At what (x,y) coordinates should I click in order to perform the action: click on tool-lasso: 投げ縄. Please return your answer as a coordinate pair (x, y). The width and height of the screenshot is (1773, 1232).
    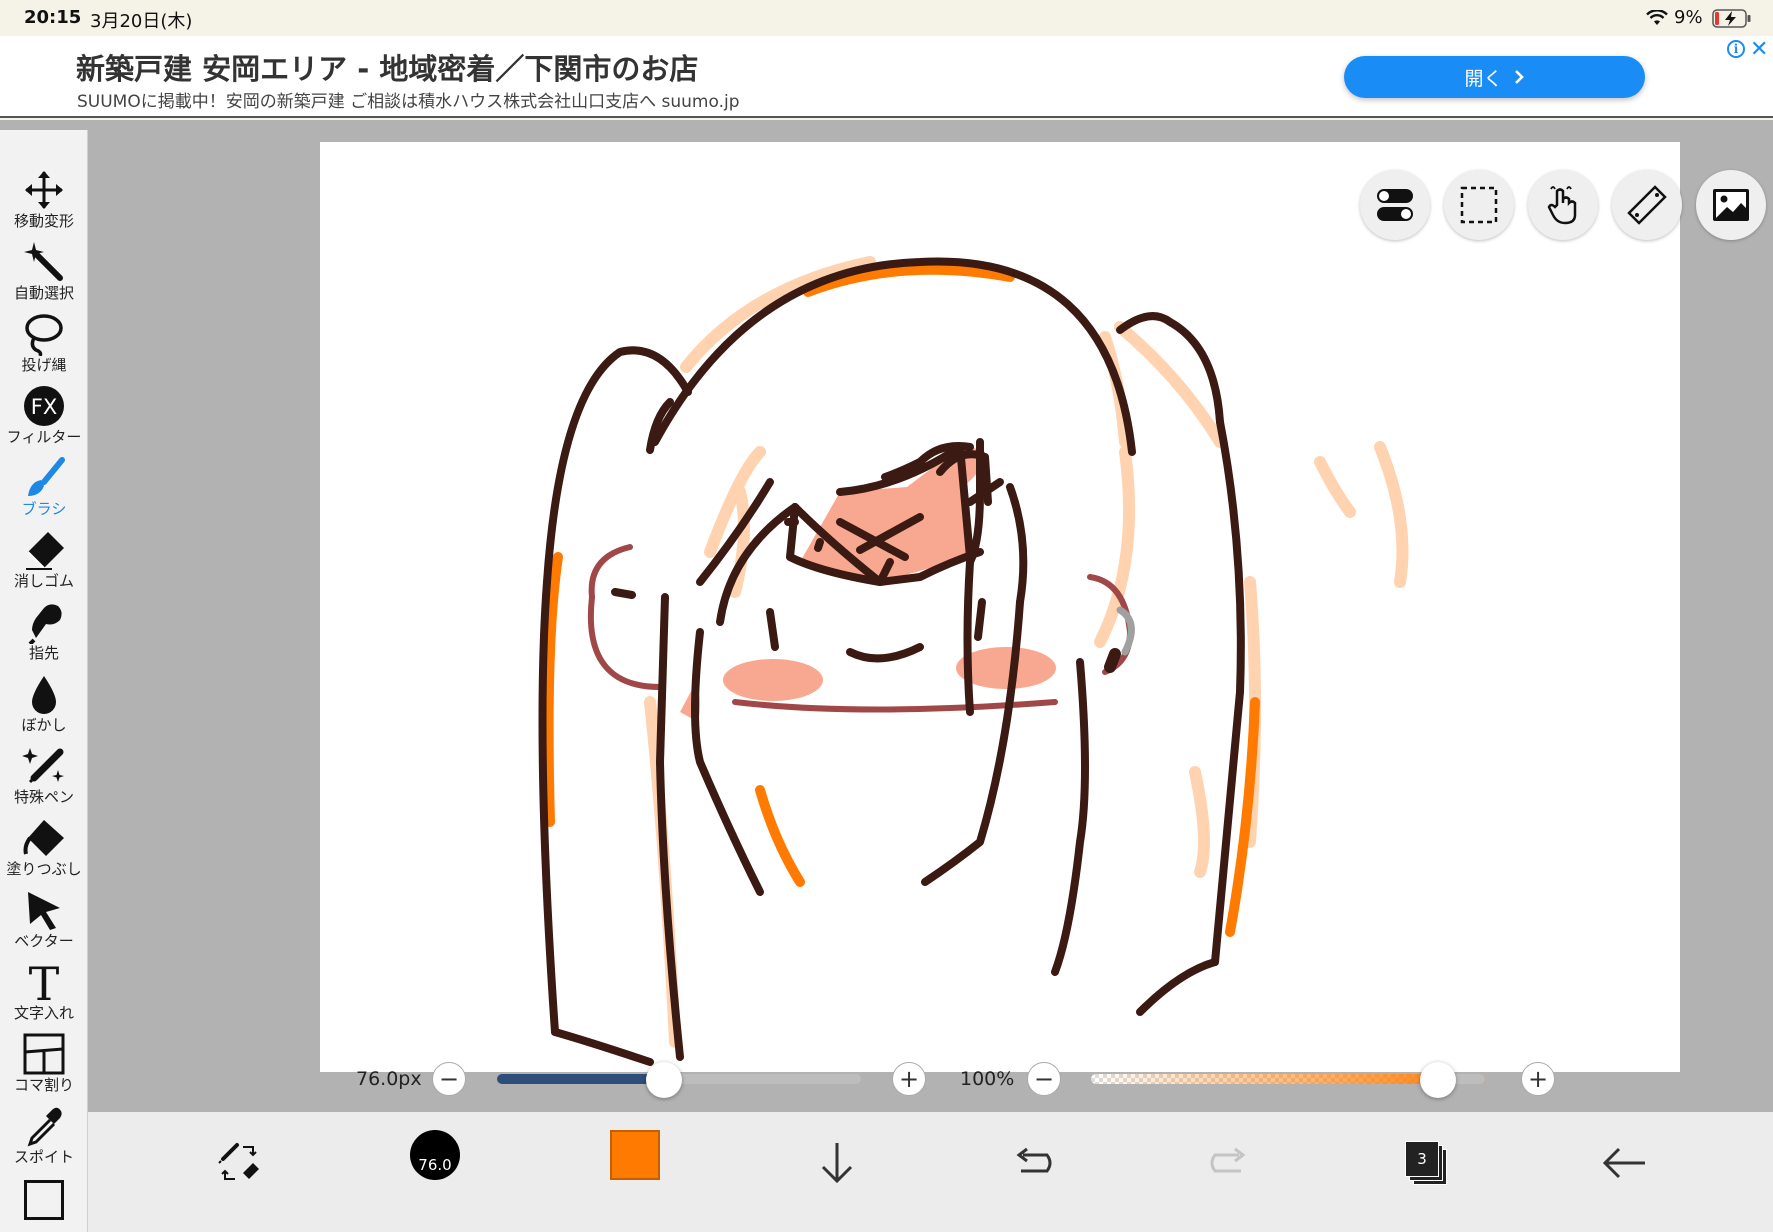
    Looking at the image, I should click on (43, 348).